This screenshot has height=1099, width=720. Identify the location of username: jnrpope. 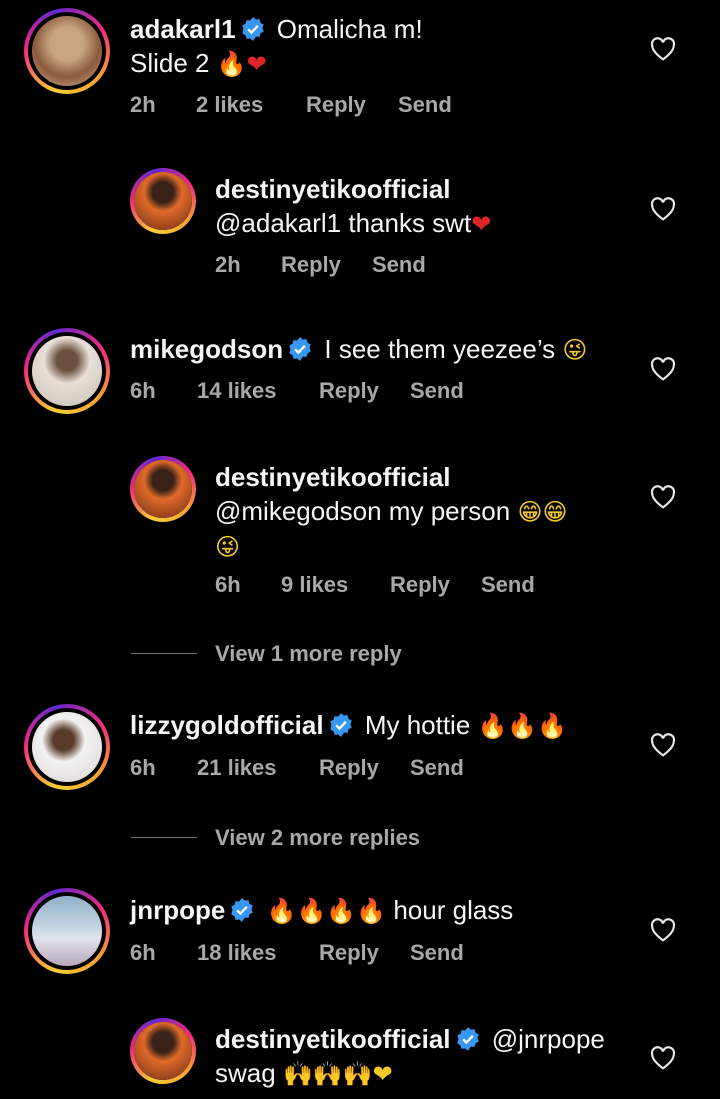
(177, 910).